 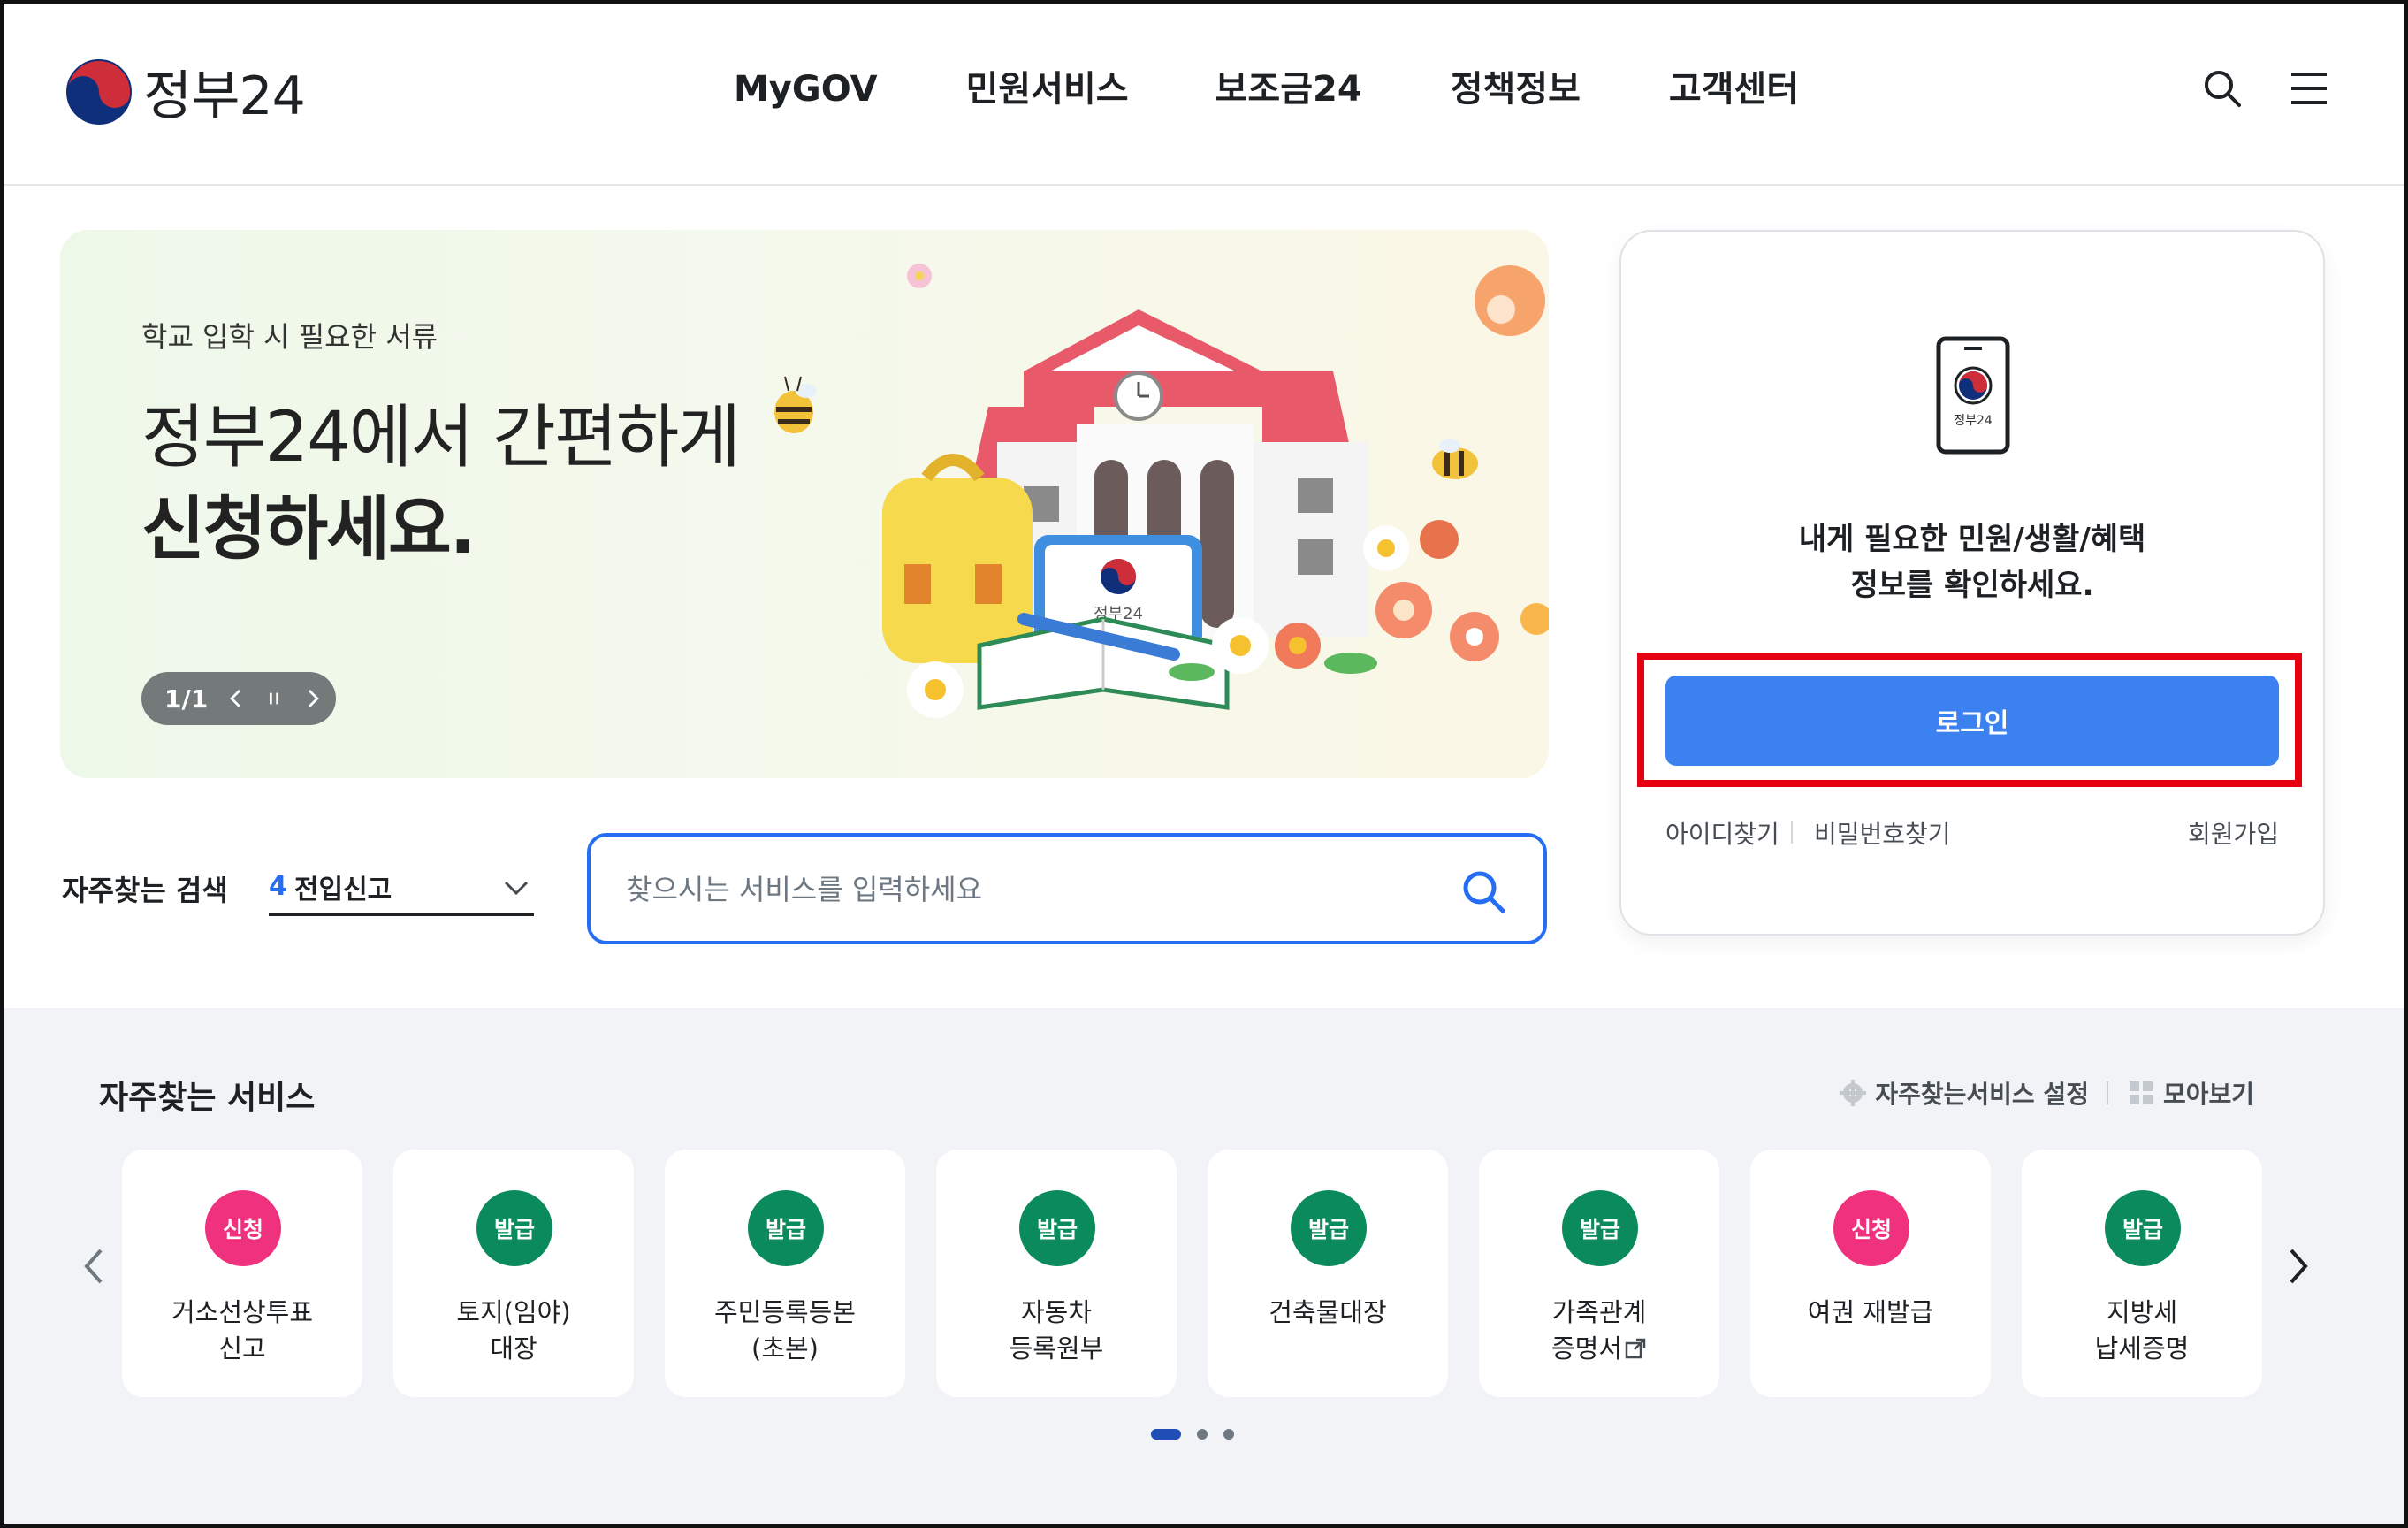 What do you see at coordinates (1023, 890) in the screenshot?
I see `search-input` at bounding box center [1023, 890].